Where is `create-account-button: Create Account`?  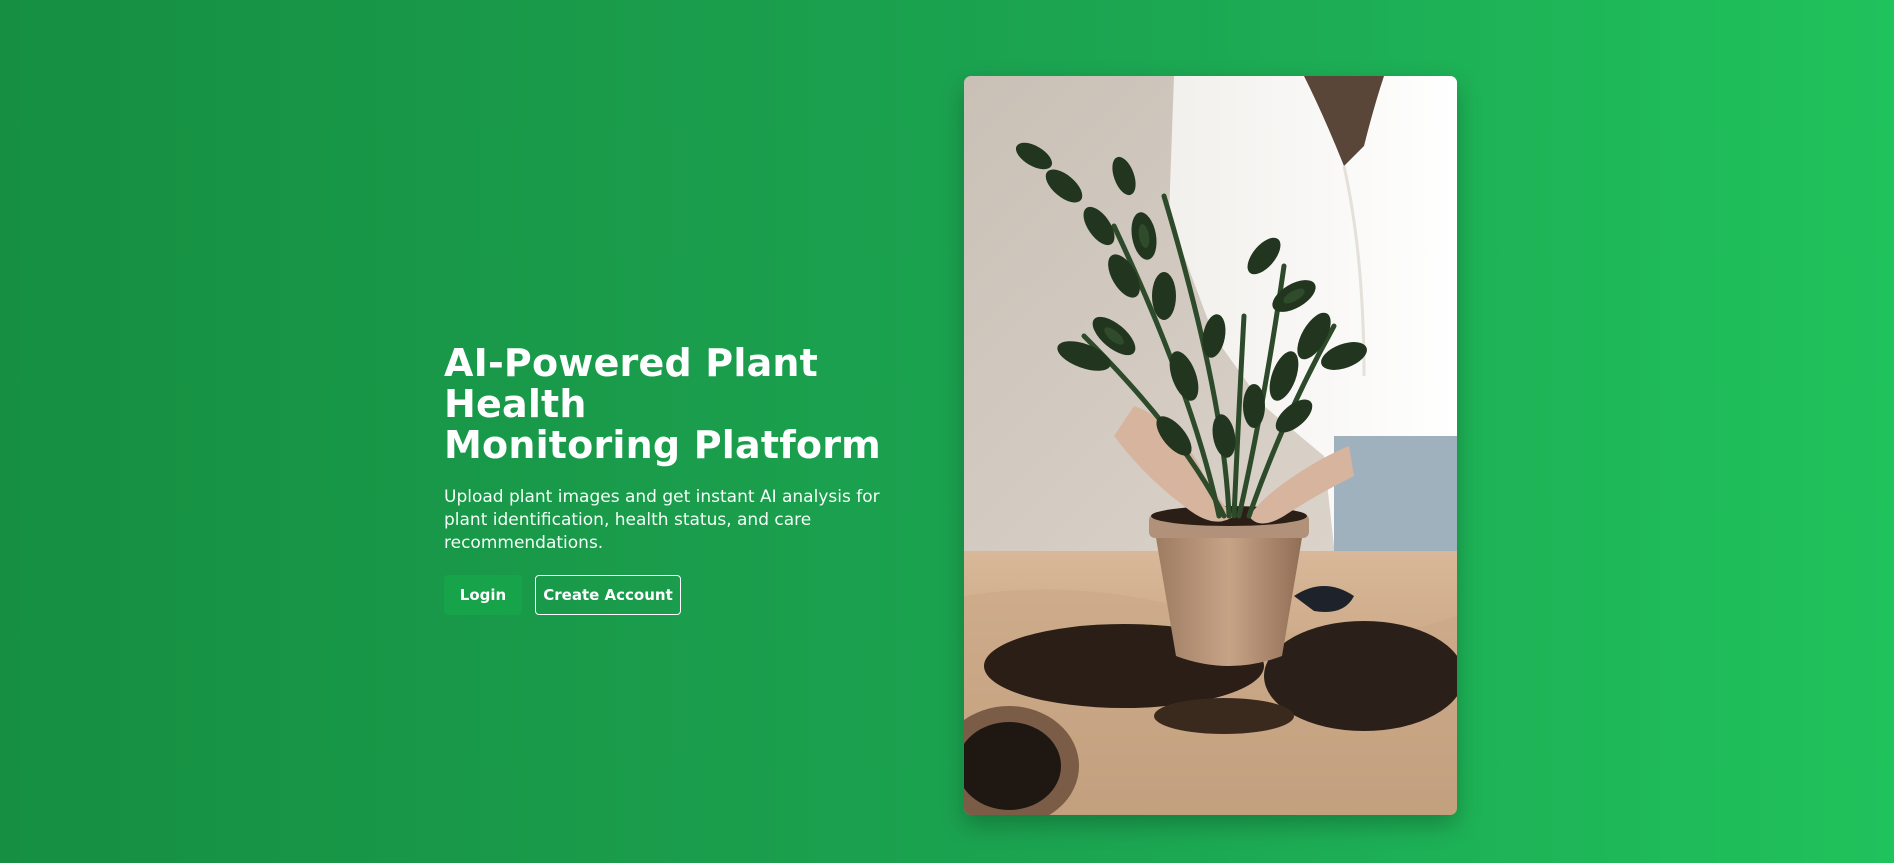
create-account-button: Create Account is located at coordinates (608, 595).